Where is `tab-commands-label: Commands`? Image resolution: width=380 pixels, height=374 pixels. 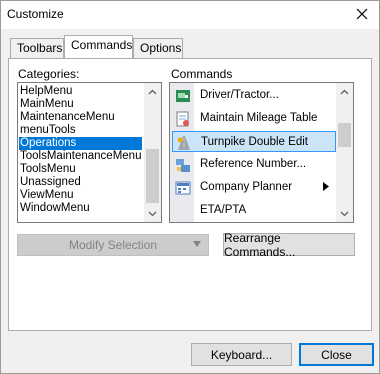
tab-commands-label: Commands is located at coordinates (102, 45).